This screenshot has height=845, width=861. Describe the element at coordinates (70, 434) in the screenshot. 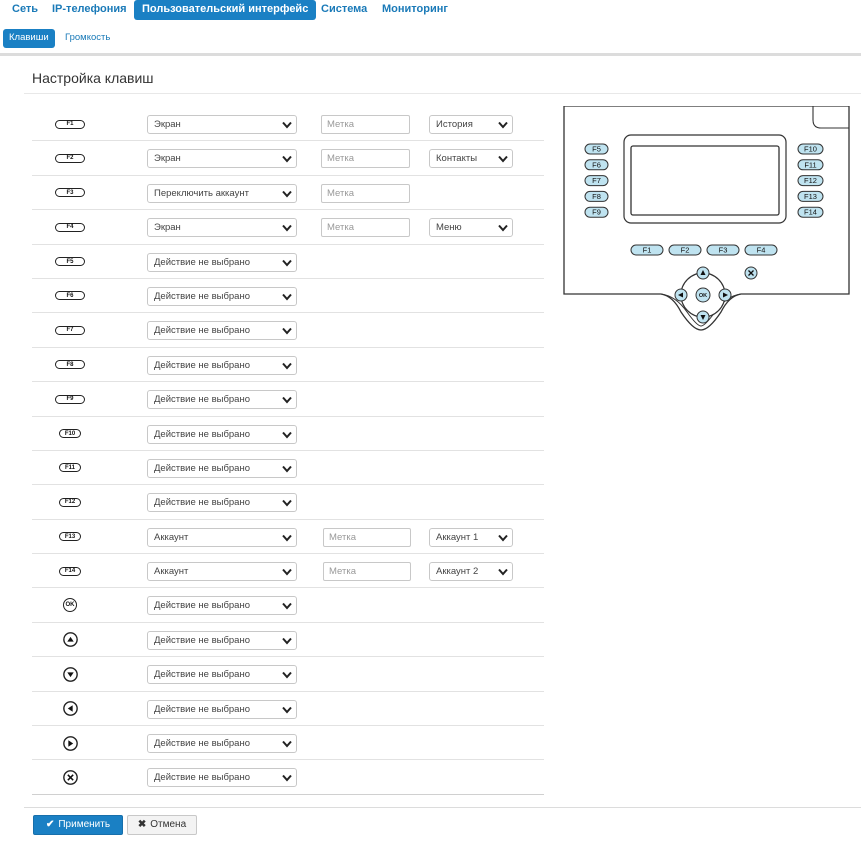

I see `key-f10-icon: F10` at that location.